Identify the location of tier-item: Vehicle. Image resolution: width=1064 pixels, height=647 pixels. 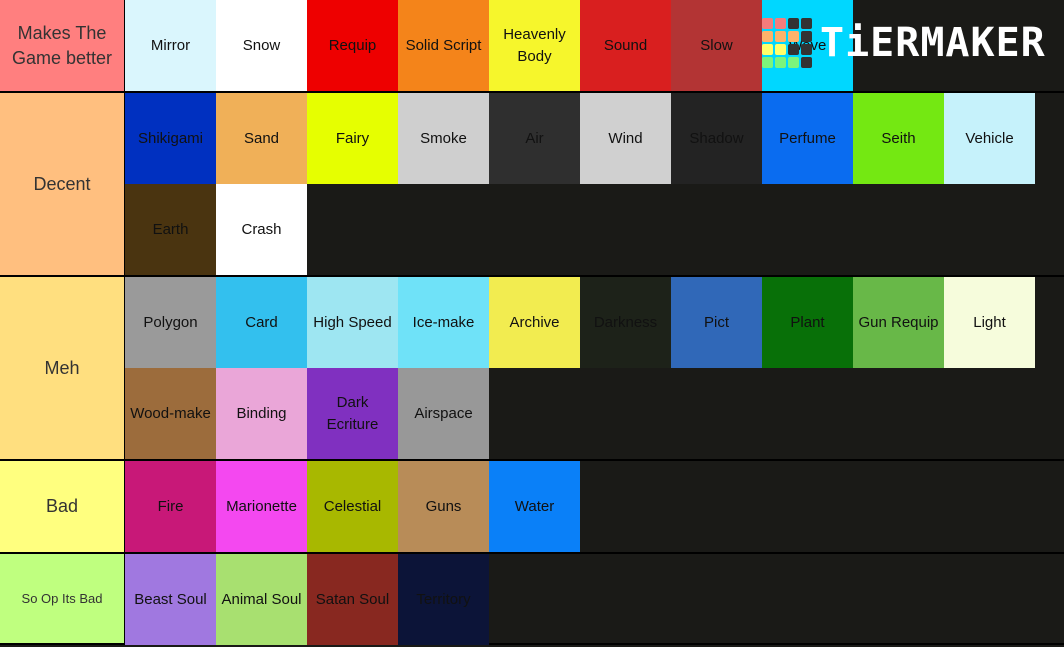
(989, 138).